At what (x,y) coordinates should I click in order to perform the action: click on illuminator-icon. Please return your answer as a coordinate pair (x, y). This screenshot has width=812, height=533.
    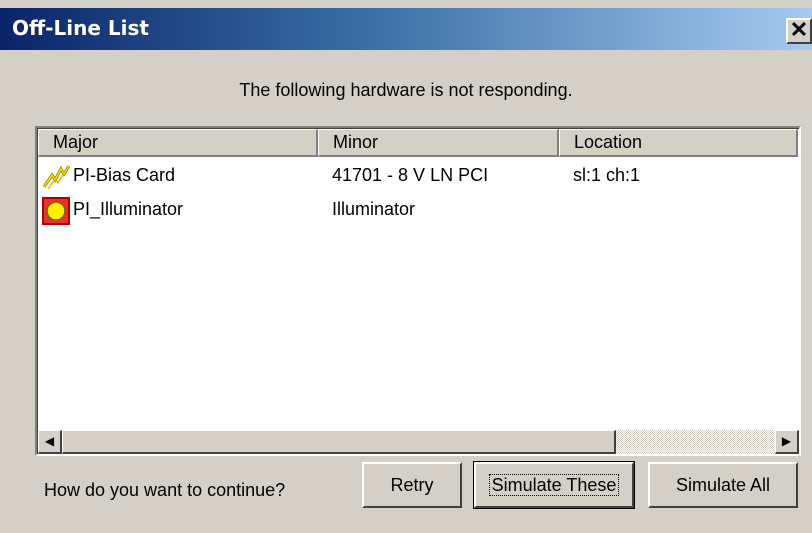
    Looking at the image, I should click on (56, 211).